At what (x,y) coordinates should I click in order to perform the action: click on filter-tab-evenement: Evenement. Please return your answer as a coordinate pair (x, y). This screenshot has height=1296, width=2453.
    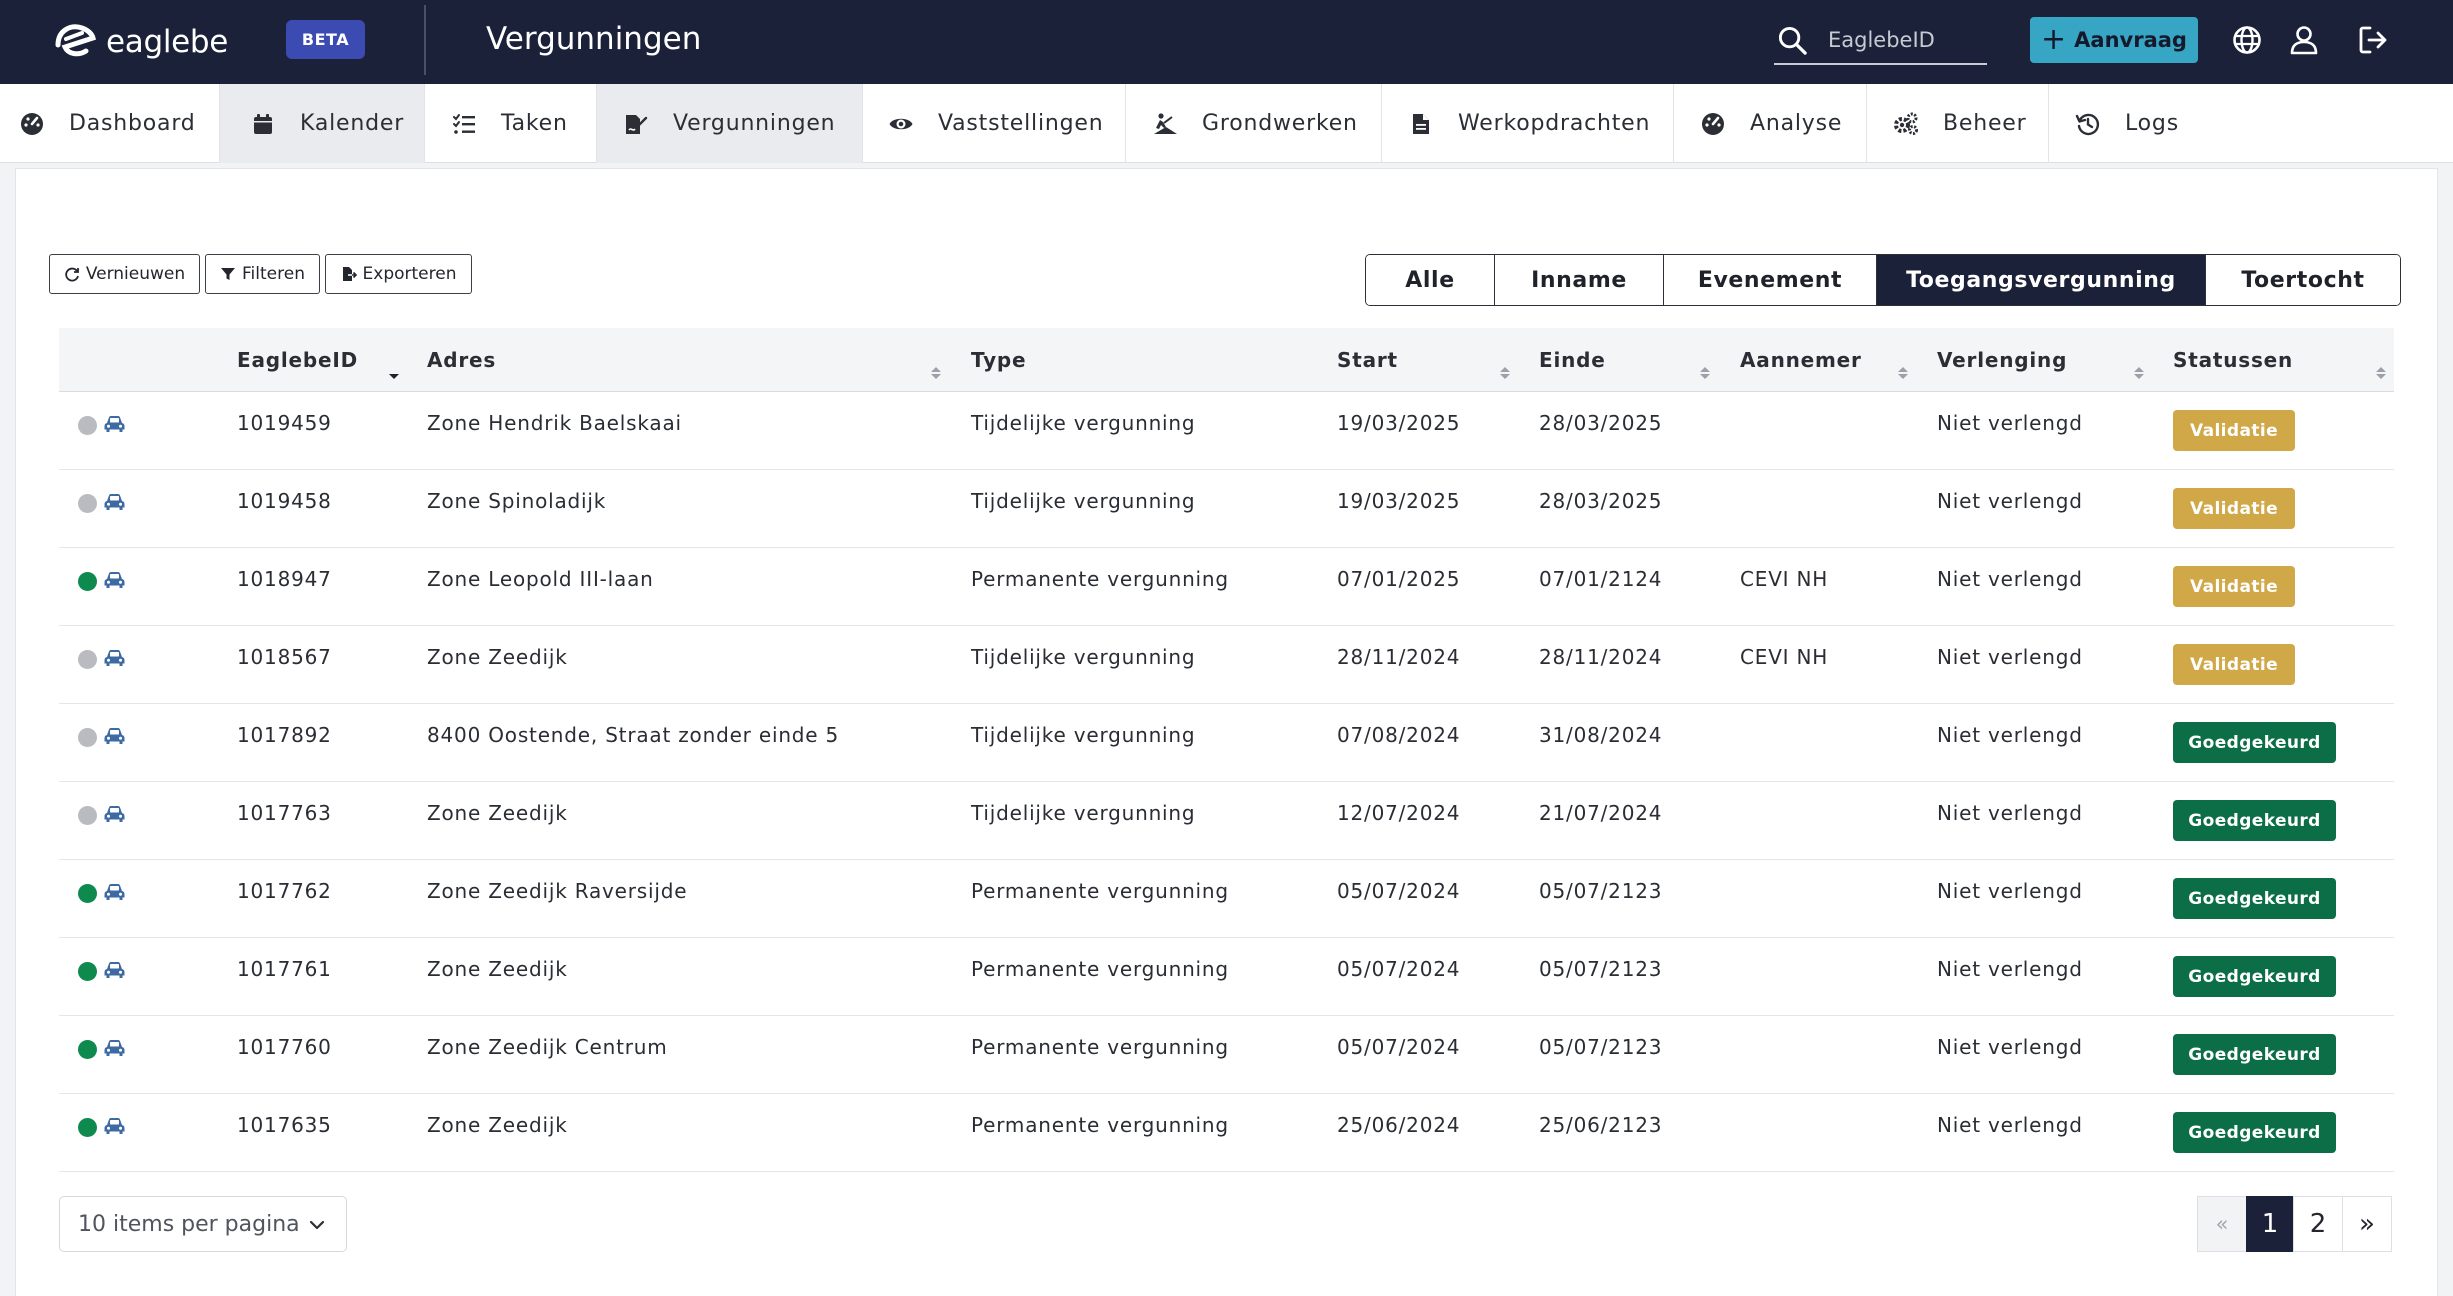
    Looking at the image, I should click on (1769, 280).